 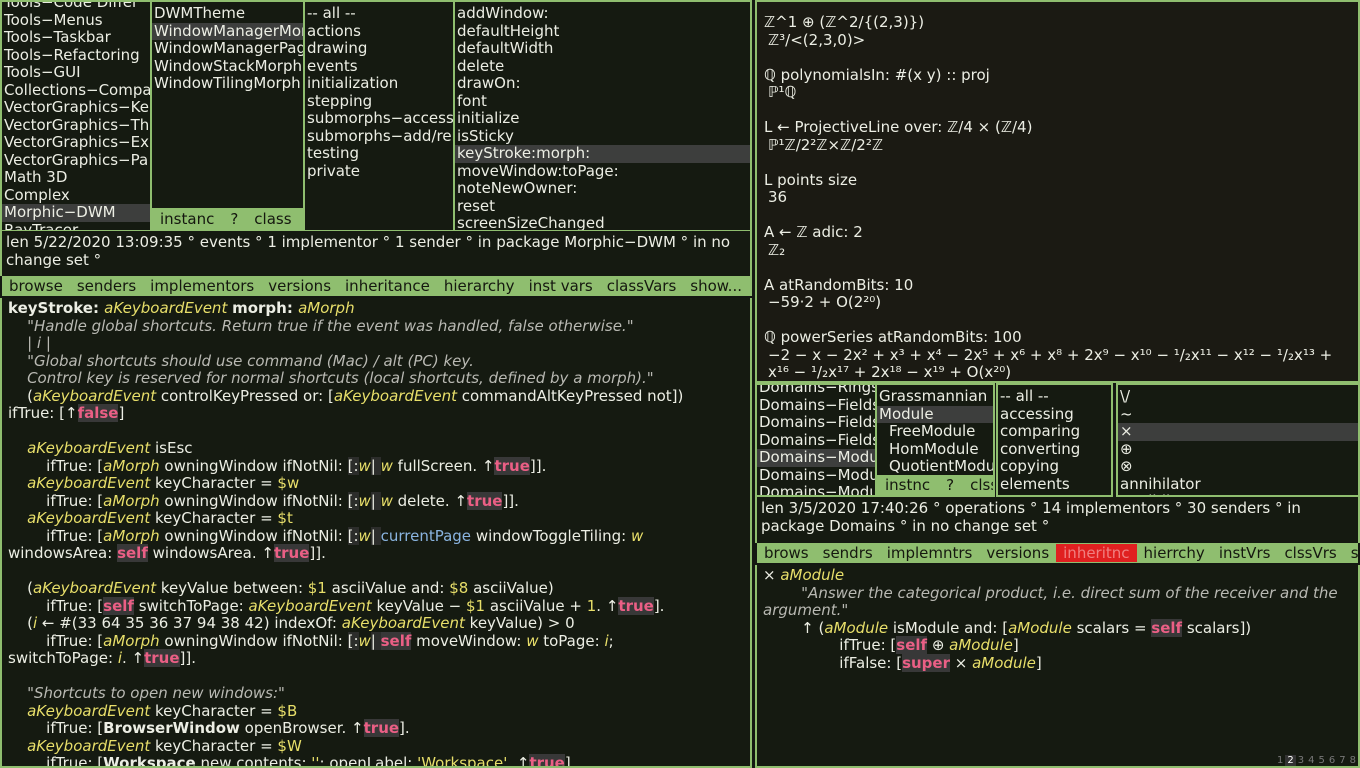 I want to click on right-protocol-item: comparing, so click(x=1054, y=431).